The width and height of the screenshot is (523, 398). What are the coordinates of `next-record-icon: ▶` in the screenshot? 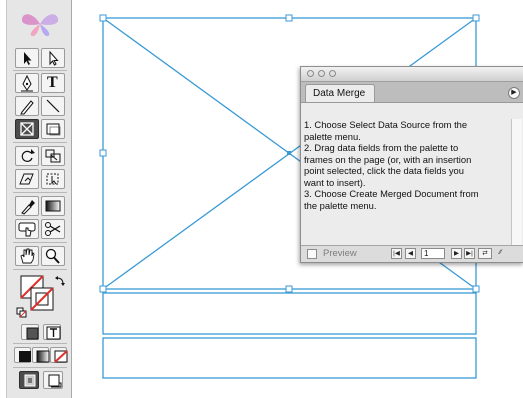 It's located at (456, 253).